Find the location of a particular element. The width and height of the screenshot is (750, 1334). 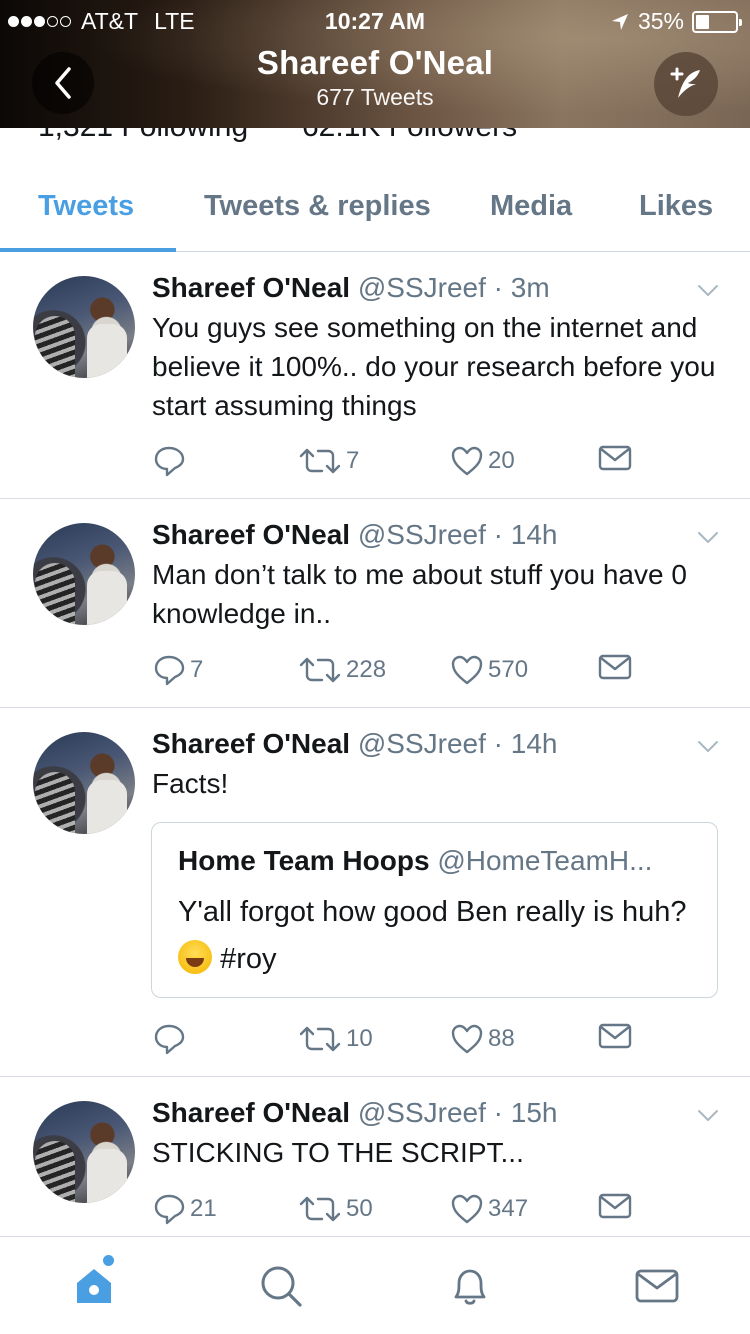

like-count: 347 is located at coordinates (508, 1208).